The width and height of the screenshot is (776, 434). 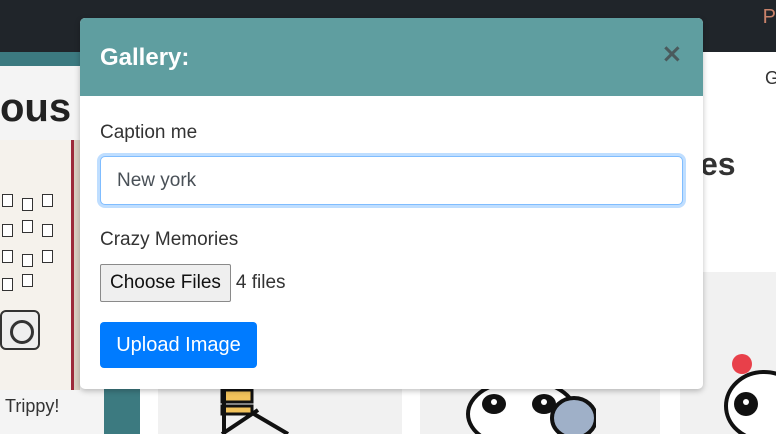 I want to click on choose-files-button: Choose Files, so click(x=165, y=283).